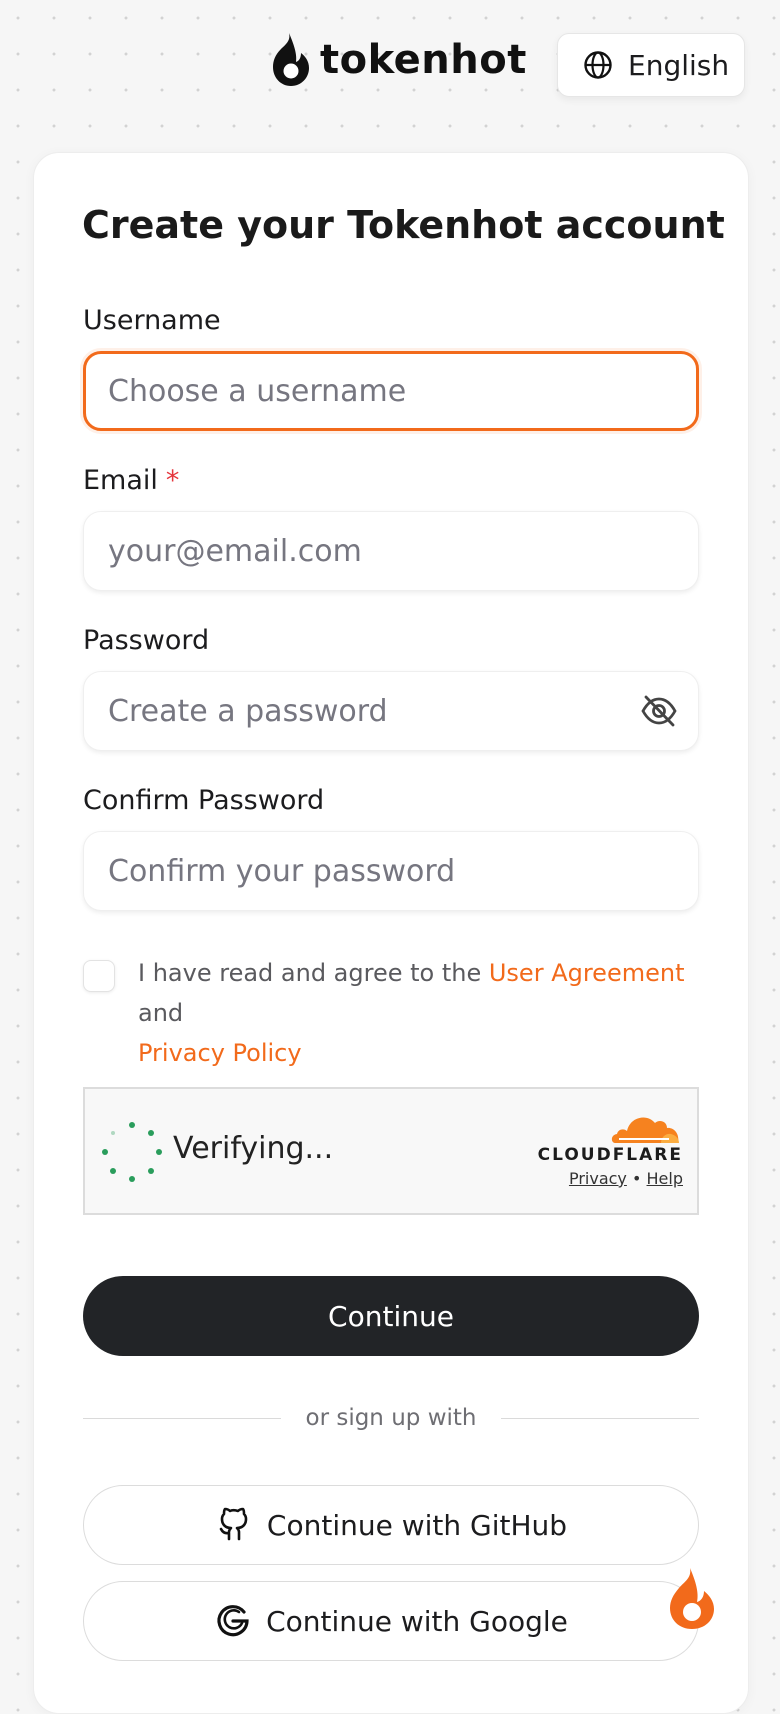 The height and width of the screenshot is (1714, 780). I want to click on google-signup-button: Continue with Google, so click(391, 1621).